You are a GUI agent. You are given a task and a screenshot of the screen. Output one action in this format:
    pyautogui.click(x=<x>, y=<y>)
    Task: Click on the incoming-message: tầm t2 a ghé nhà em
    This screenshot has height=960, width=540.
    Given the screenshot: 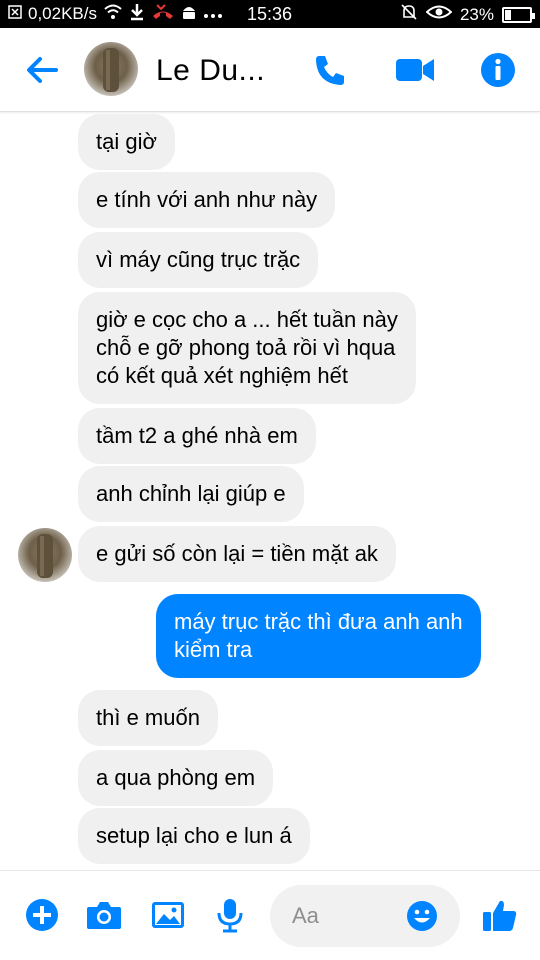 What is the action you would take?
    pyautogui.click(x=197, y=436)
    